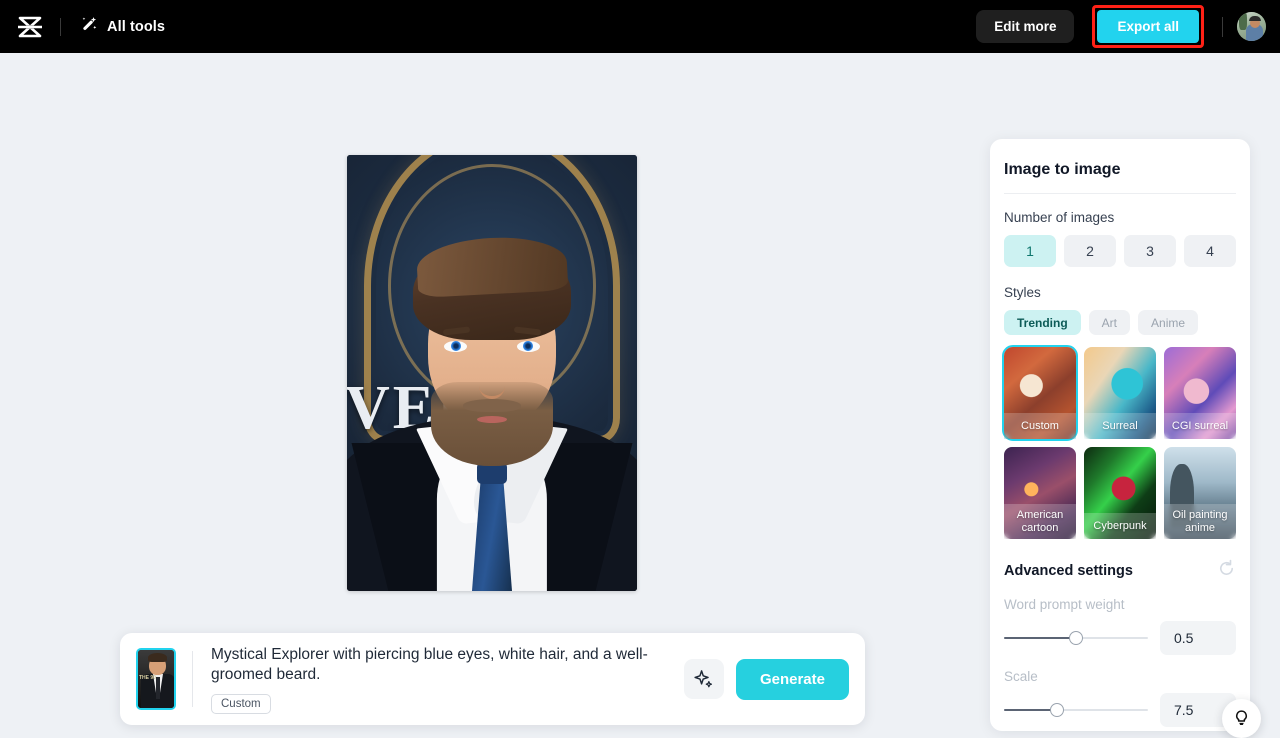 The image size is (1280, 738). What do you see at coordinates (88, 27) in the screenshot?
I see `magic-wand-icon` at bounding box center [88, 27].